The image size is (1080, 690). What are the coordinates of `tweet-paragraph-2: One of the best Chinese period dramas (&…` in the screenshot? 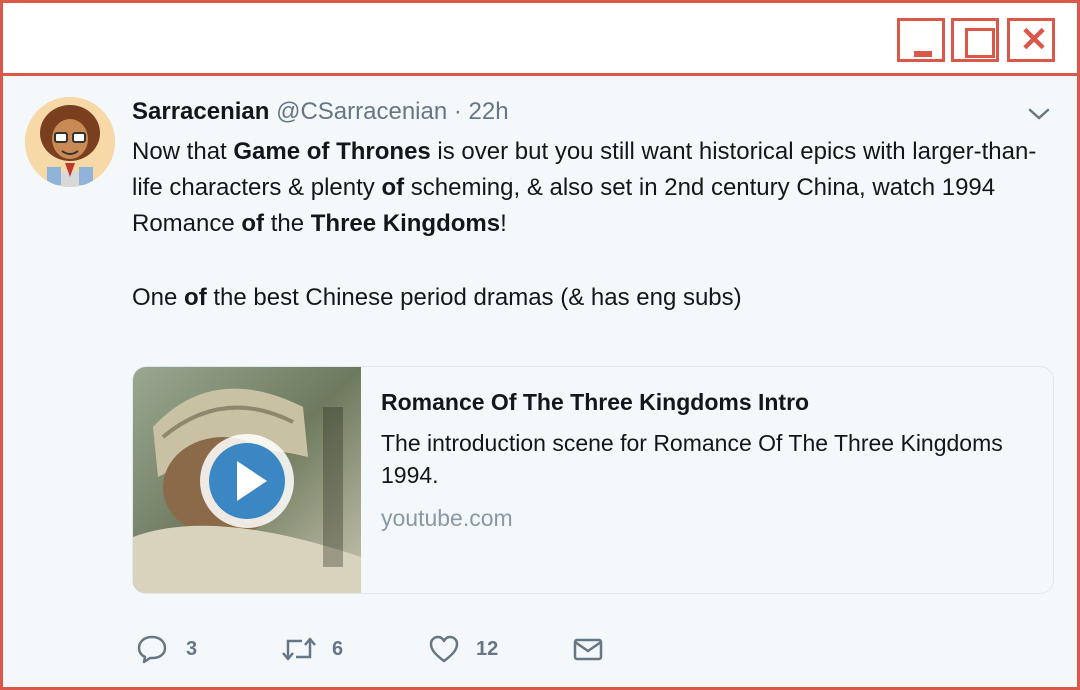 It's located at (437, 297).